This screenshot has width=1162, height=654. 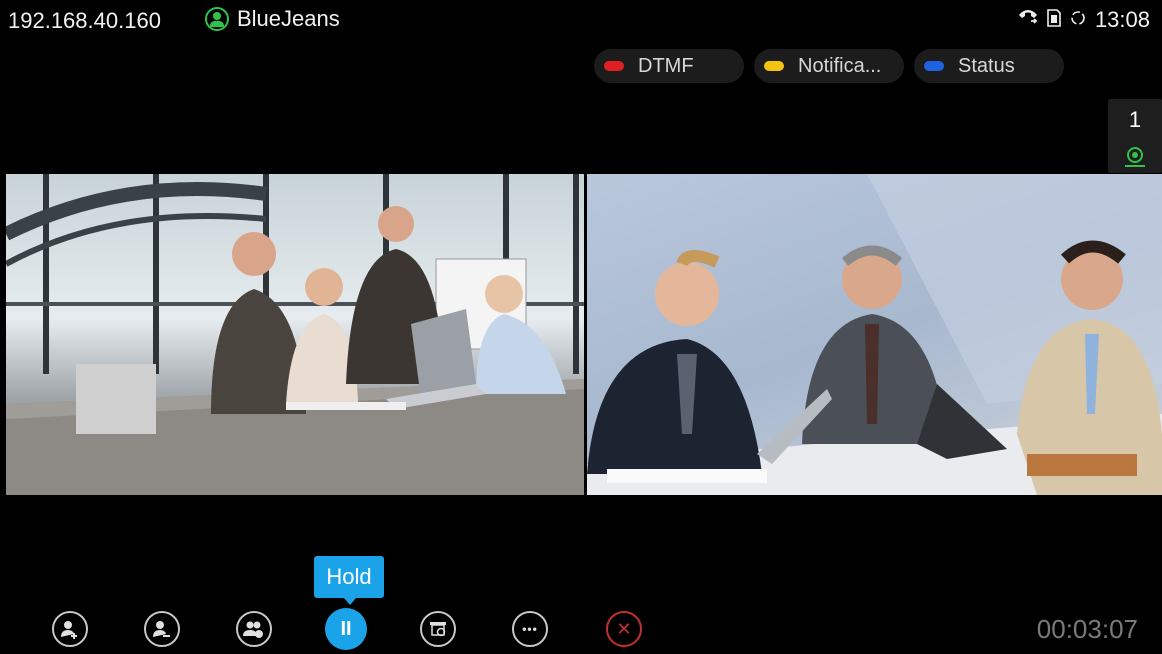 What do you see at coordinates (1054, 20) in the screenshot?
I see `sd-card-icon` at bounding box center [1054, 20].